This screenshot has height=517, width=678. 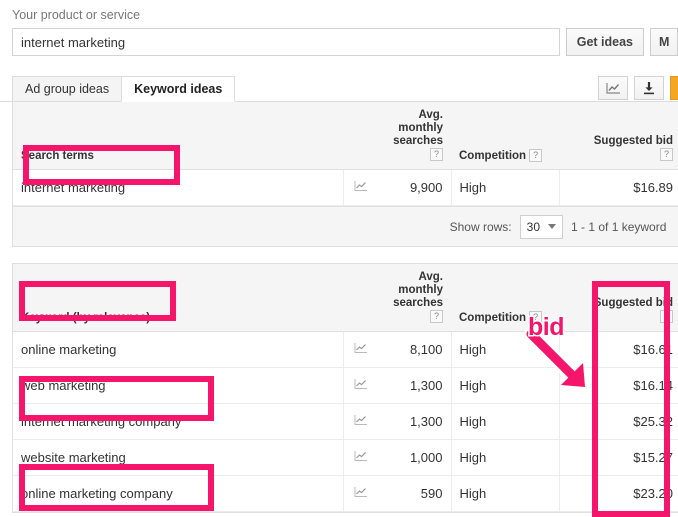 I want to click on suggested-bid-cell: $16.61, so click(x=618, y=349).